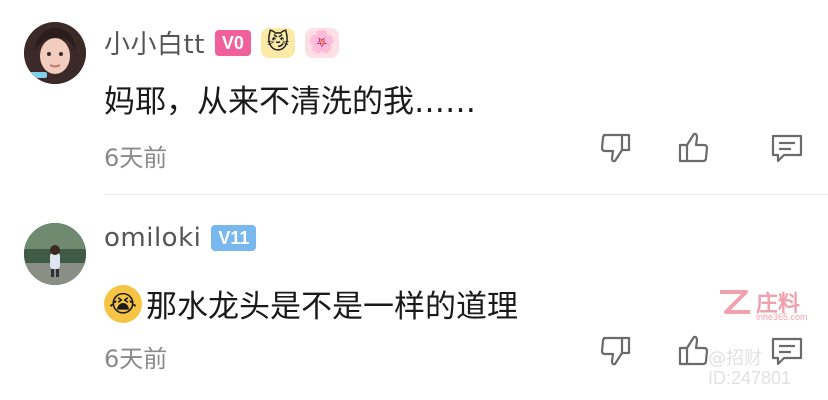 This screenshot has width=828, height=400. What do you see at coordinates (332, 307) in the screenshot?
I see `comment-text: 那水龙头是不是一样的道理` at bounding box center [332, 307].